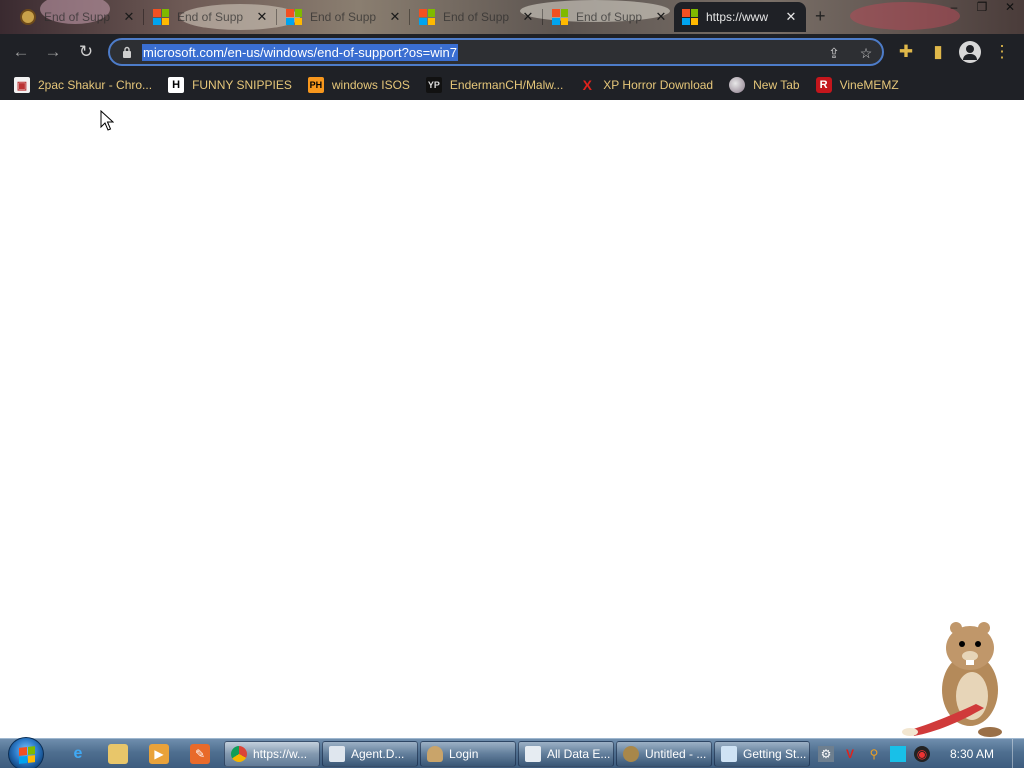 The image size is (1024, 768). Describe the element at coordinates (823, 85) in the screenshot. I see `r-logo-icon: R` at that location.